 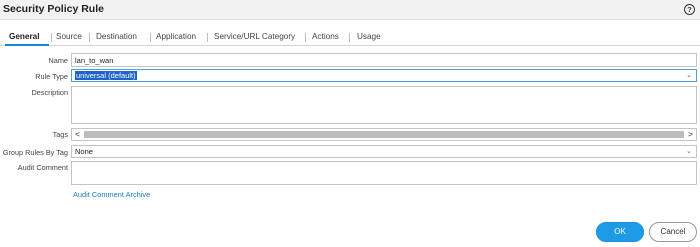 I want to click on name-value: lan_to_wan, so click(x=94, y=60).